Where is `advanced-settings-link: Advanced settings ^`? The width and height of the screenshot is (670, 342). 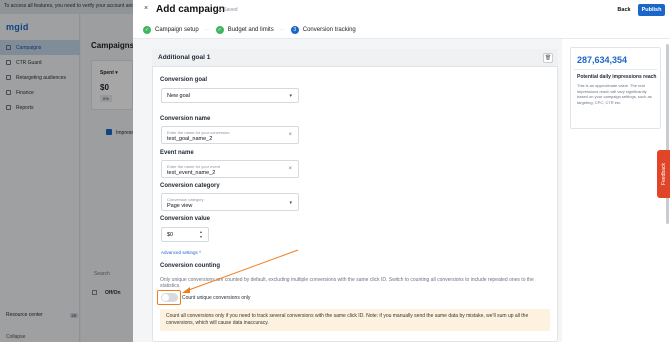 advanced-settings-link: Advanced settings ^ is located at coordinates (181, 252).